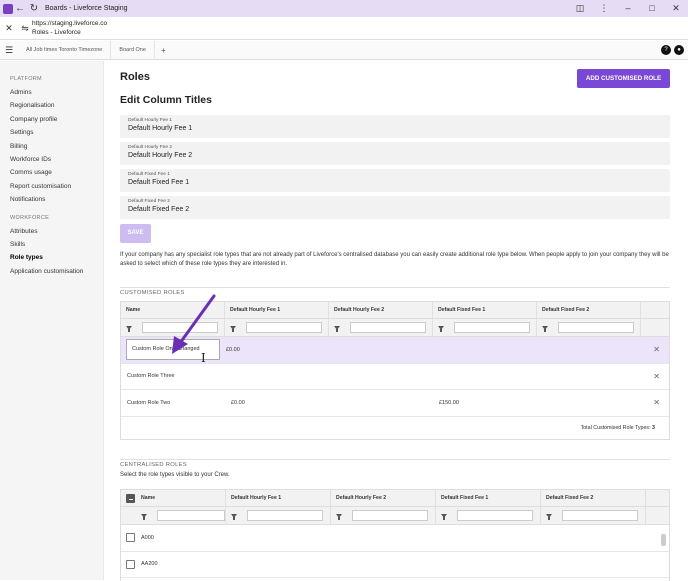  Describe the element at coordinates (203, 358) in the screenshot. I see `text-cursor-icon: I` at that location.